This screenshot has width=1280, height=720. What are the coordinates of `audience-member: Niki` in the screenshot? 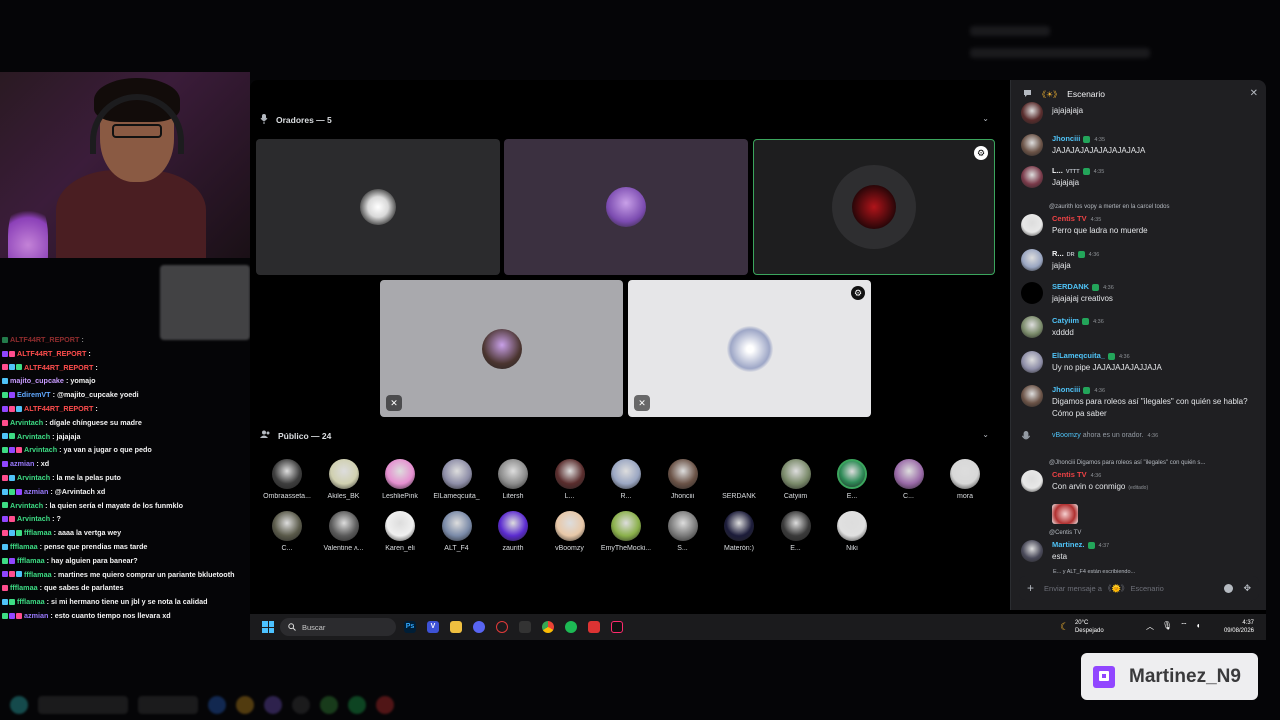 It's located at (852, 531).